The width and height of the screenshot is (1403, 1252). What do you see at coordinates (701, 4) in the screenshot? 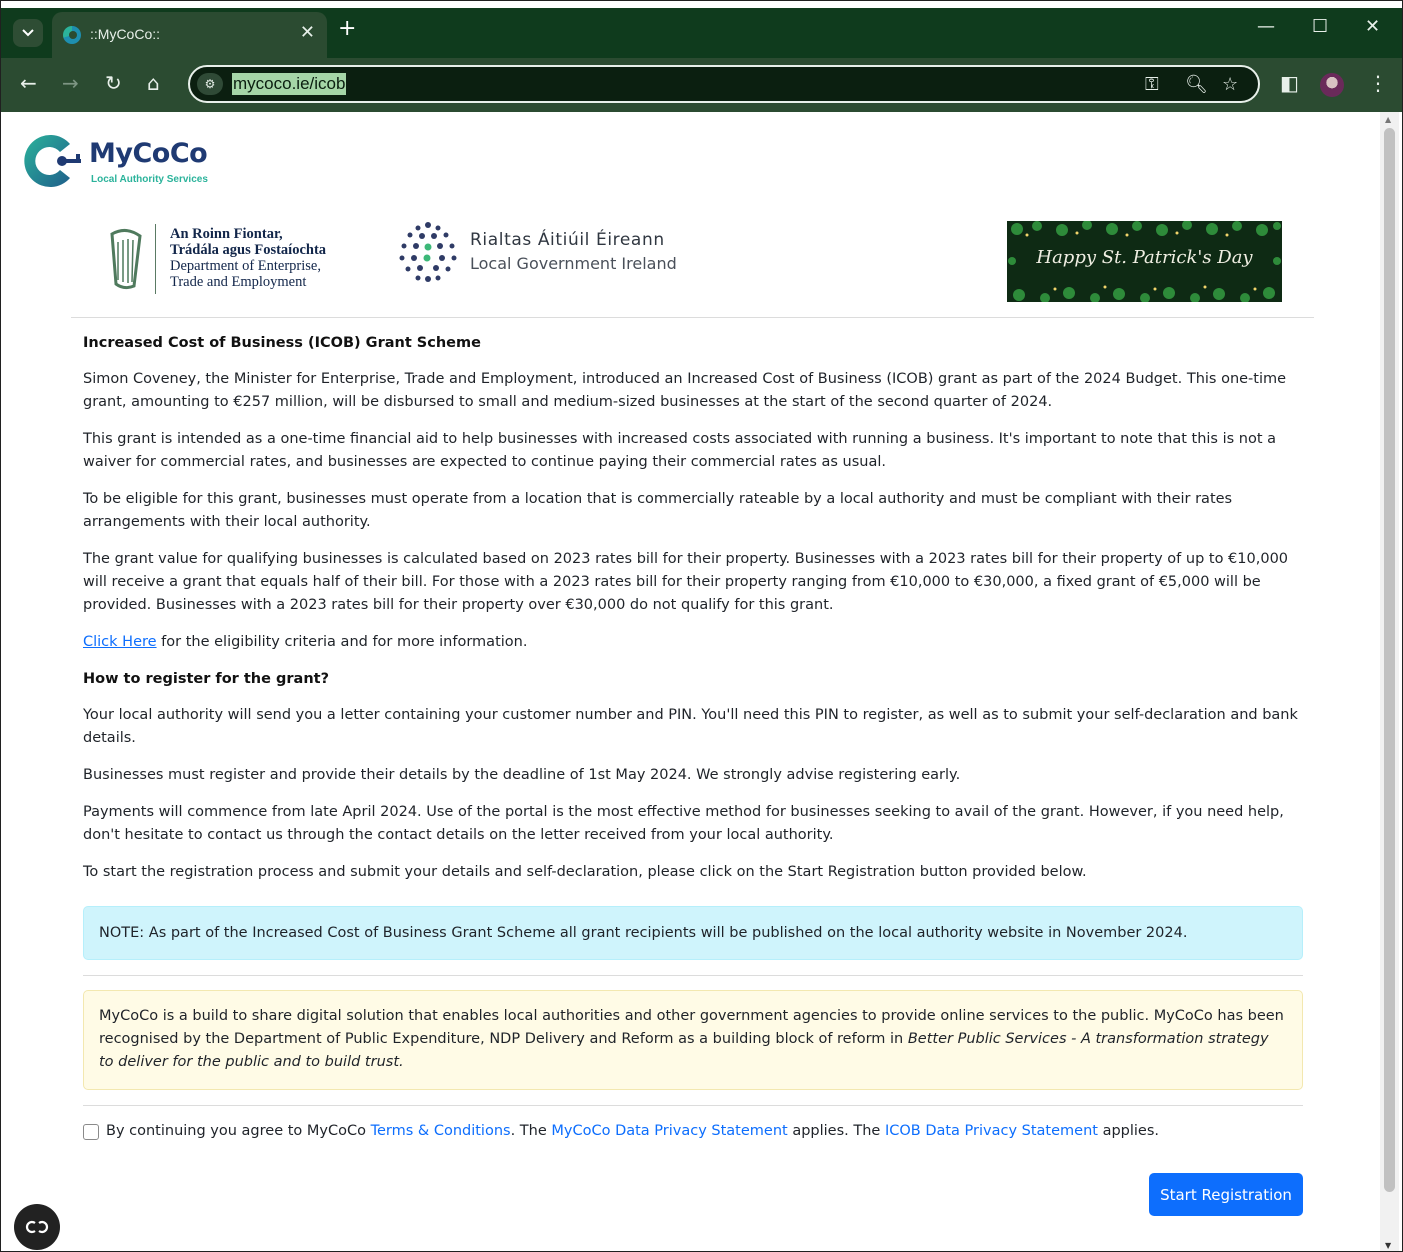
I see `window-top-edge` at bounding box center [701, 4].